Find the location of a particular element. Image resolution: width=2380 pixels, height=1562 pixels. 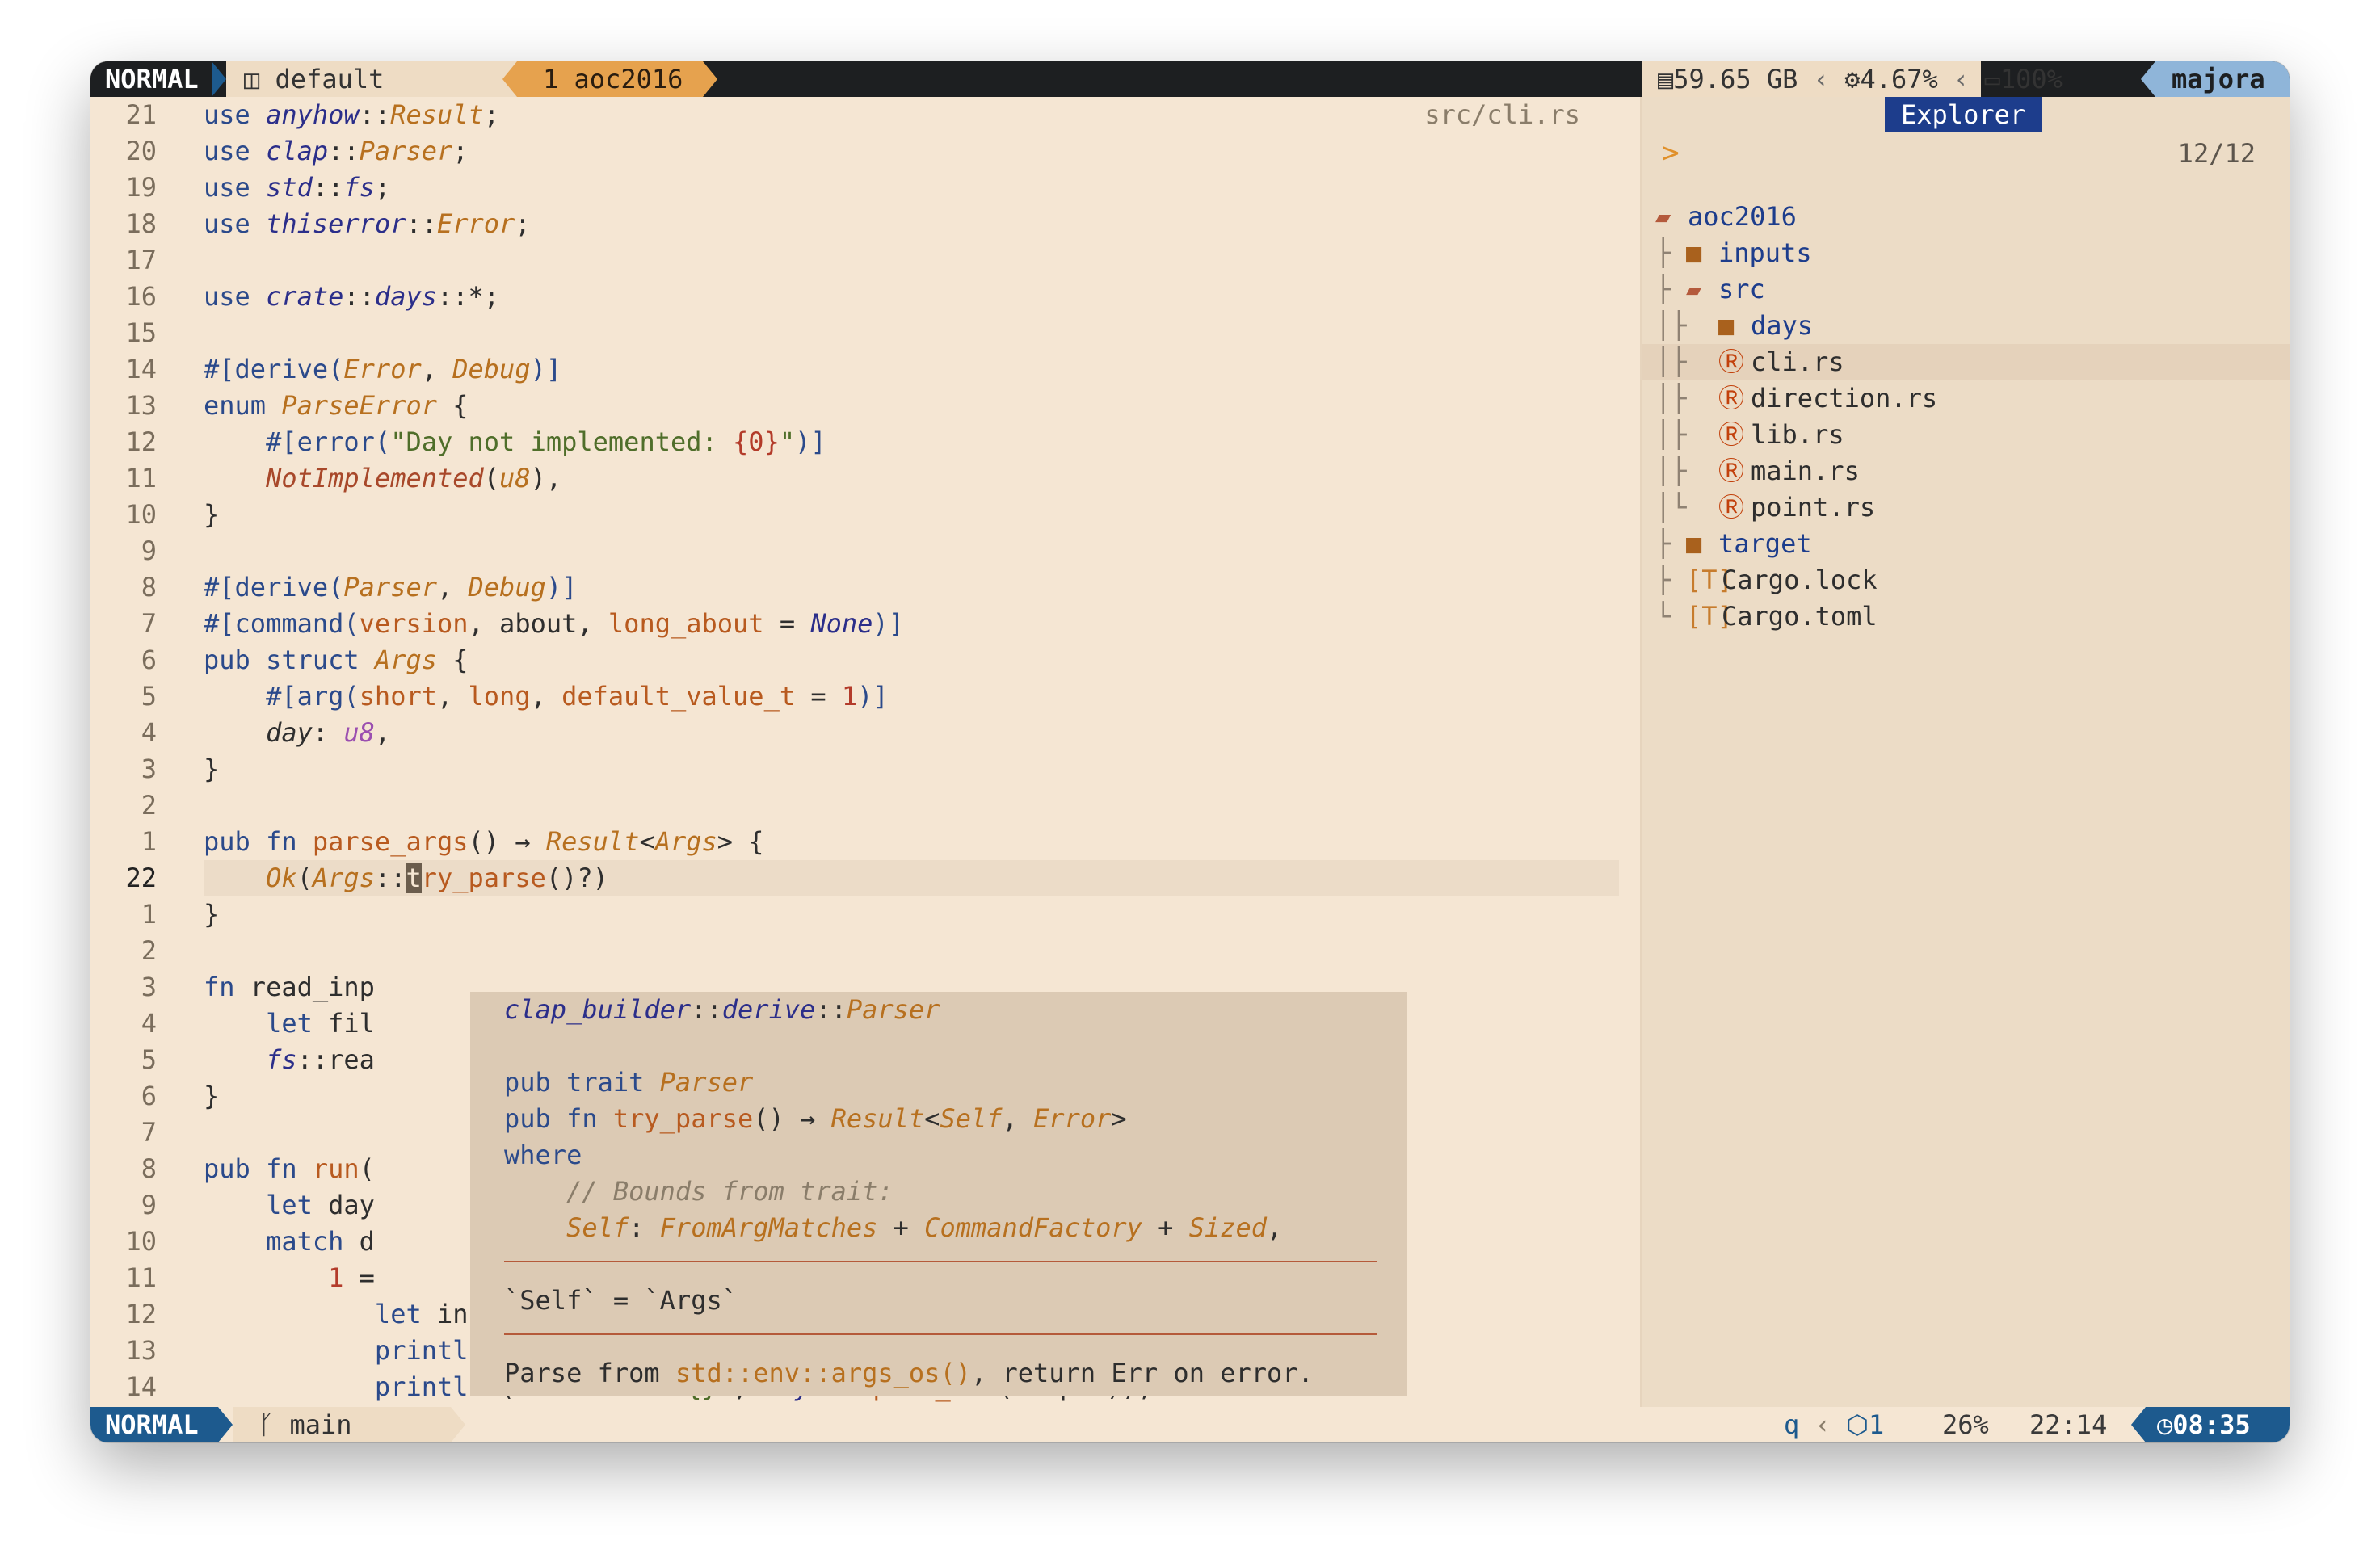

line-number: 3 is located at coordinates (149, 987).